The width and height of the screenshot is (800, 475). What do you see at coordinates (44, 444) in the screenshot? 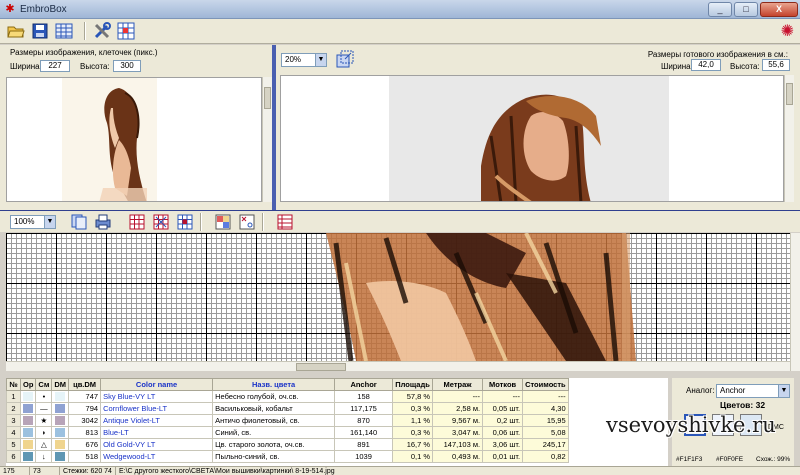
I see `cell-symbol: △` at bounding box center [44, 444].